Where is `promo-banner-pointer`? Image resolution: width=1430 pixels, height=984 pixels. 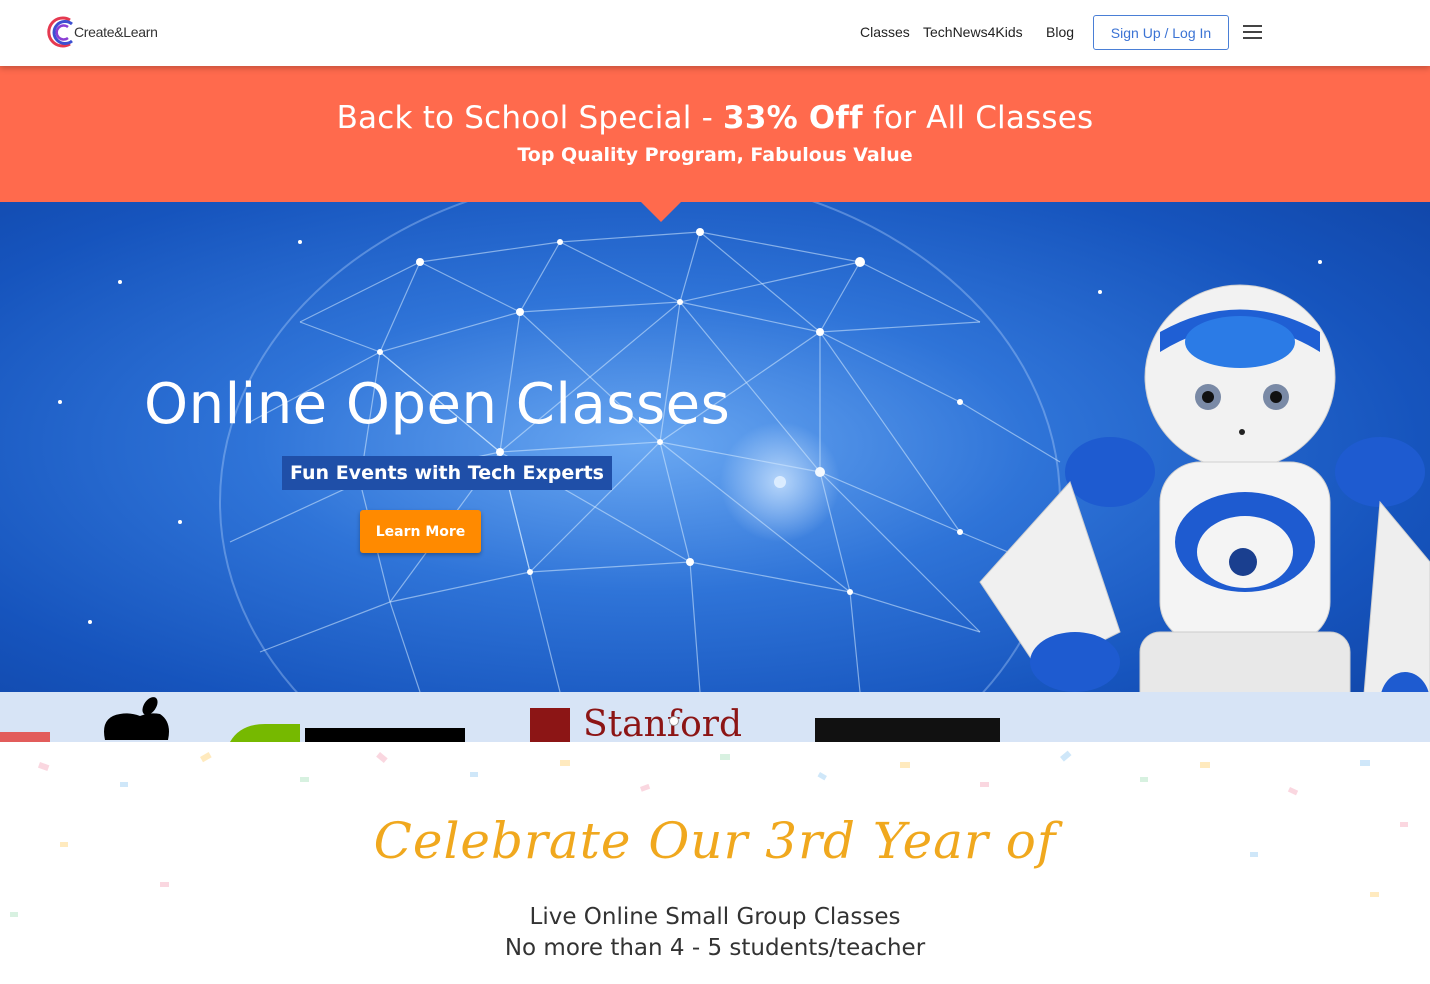
promo-banner-pointer is located at coordinates (661, 212).